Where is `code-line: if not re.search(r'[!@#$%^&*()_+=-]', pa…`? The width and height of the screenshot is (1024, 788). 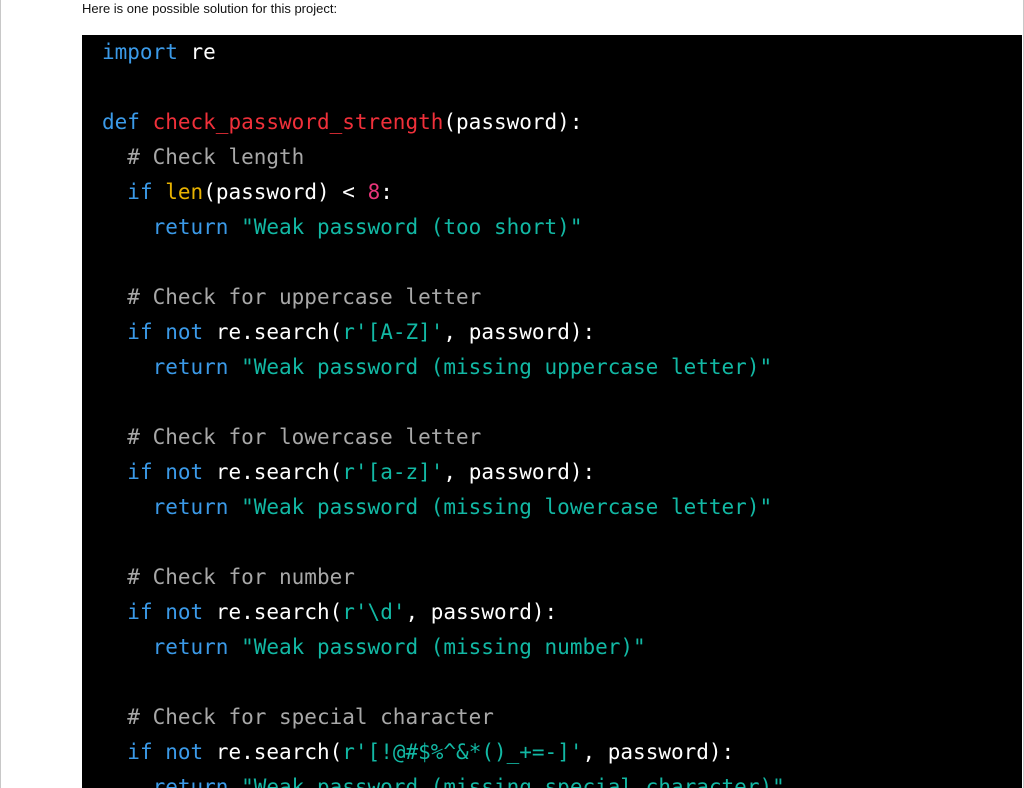 code-line: if not re.search(r'[!@#$%^&*()_+=-]', pa… is located at coordinates (418, 752).